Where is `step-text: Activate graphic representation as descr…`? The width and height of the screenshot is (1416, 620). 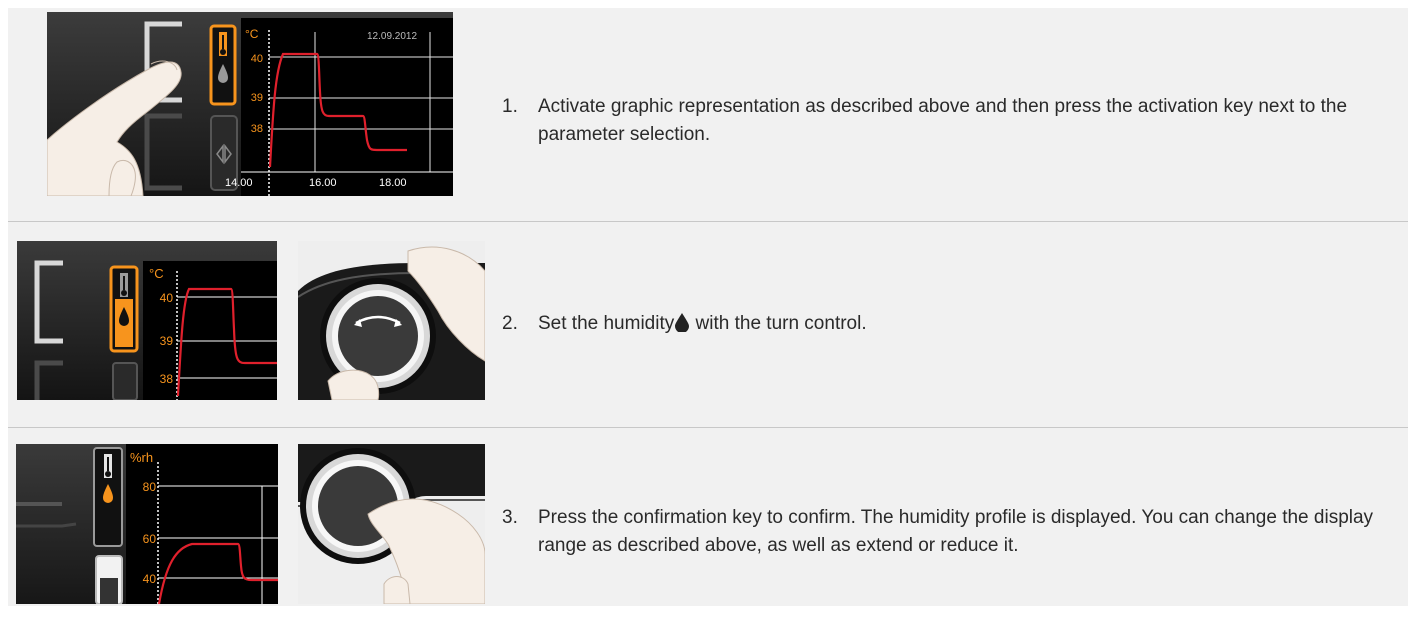 step-text: Activate graphic representation as descr… is located at coordinates (943, 120).